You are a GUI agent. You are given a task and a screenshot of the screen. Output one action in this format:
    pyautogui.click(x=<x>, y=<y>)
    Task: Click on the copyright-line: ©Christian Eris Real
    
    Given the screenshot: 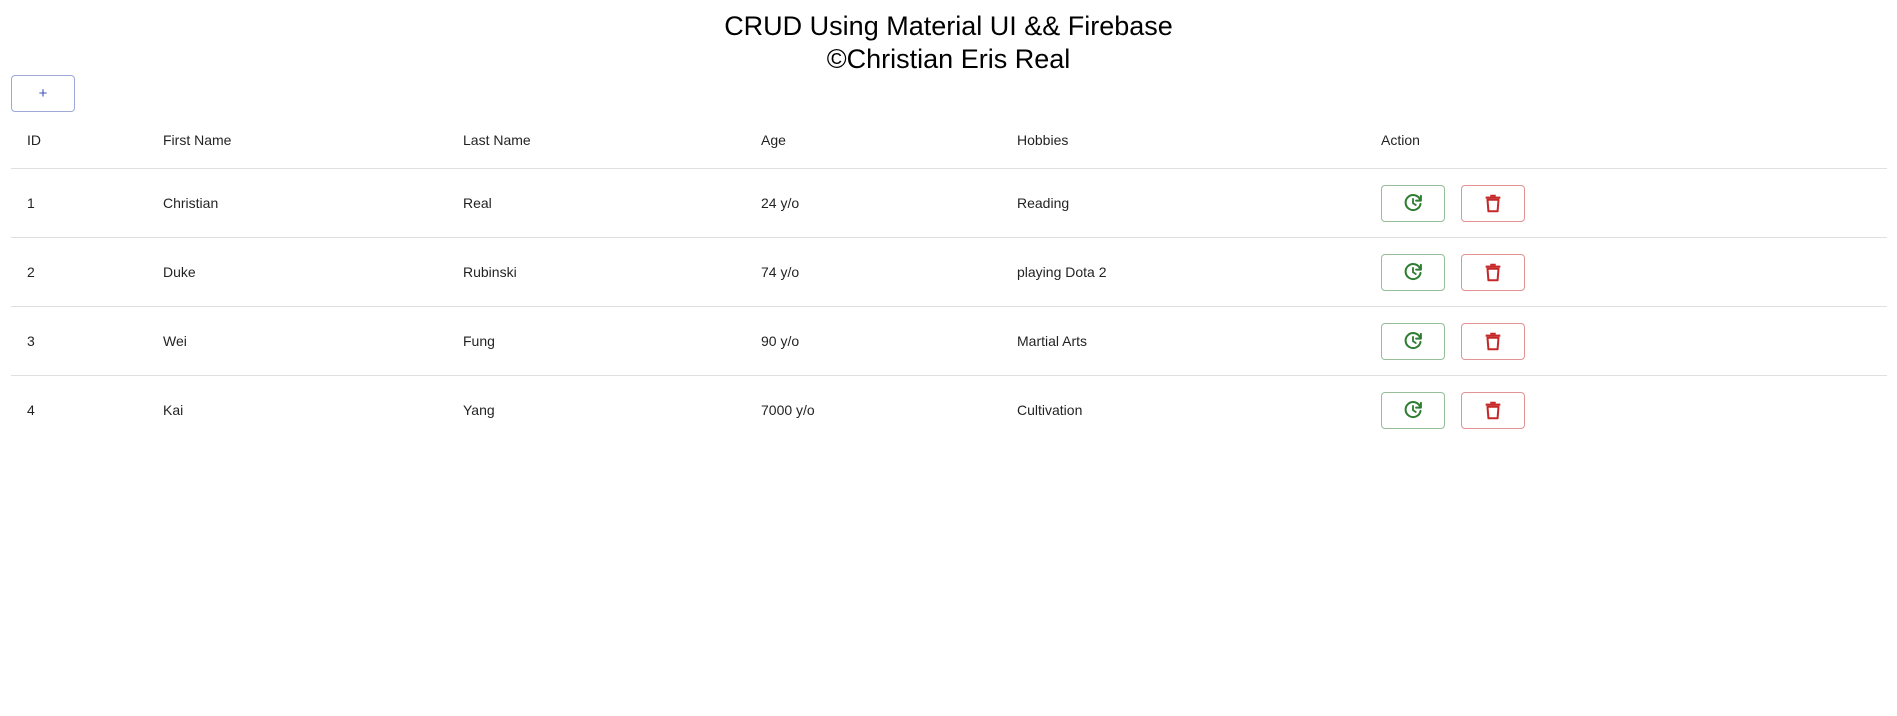 What is the action you would take?
    pyautogui.click(x=948, y=59)
    